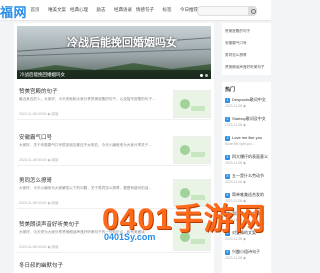  I want to click on hot-title: 五一是什么劳动节, so click(248, 175).